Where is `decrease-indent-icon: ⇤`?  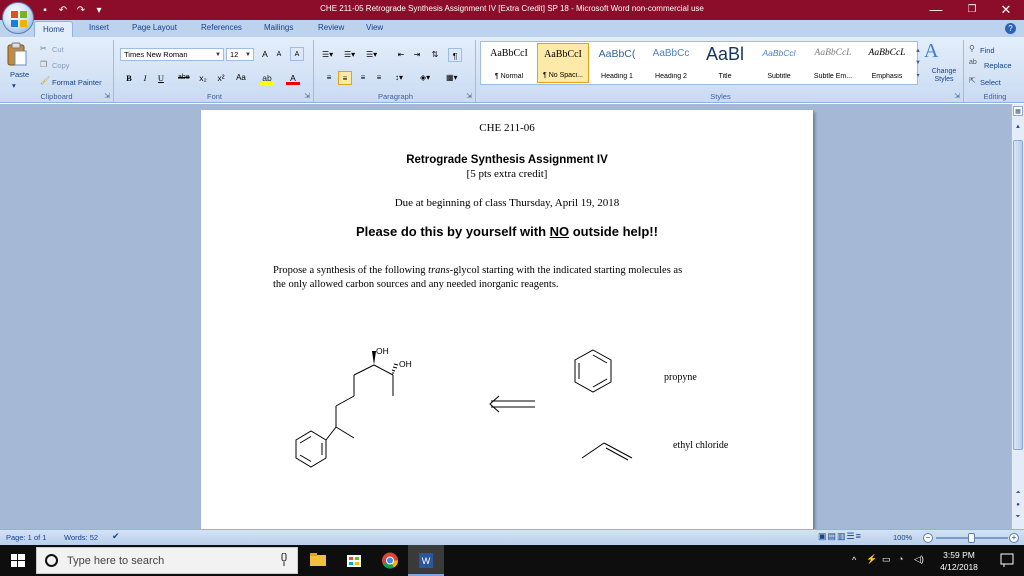 decrease-indent-icon: ⇤ is located at coordinates (401, 55).